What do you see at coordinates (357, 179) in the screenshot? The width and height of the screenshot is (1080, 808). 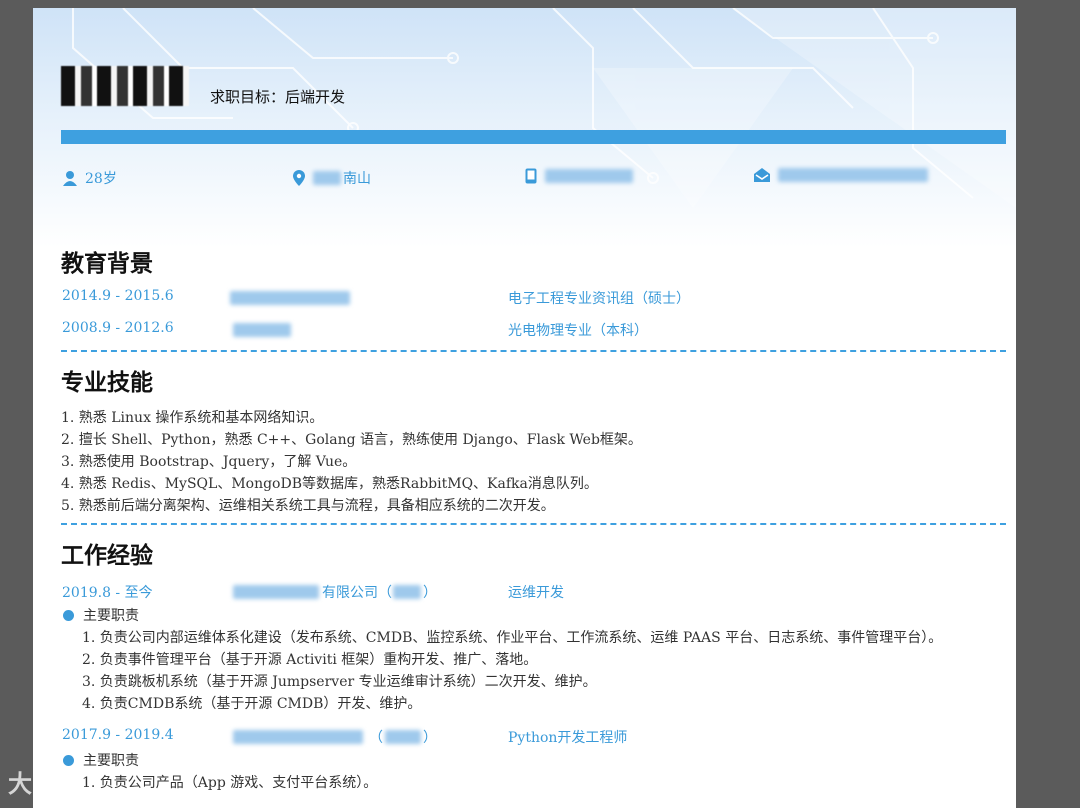 I see `location-text: 南山` at bounding box center [357, 179].